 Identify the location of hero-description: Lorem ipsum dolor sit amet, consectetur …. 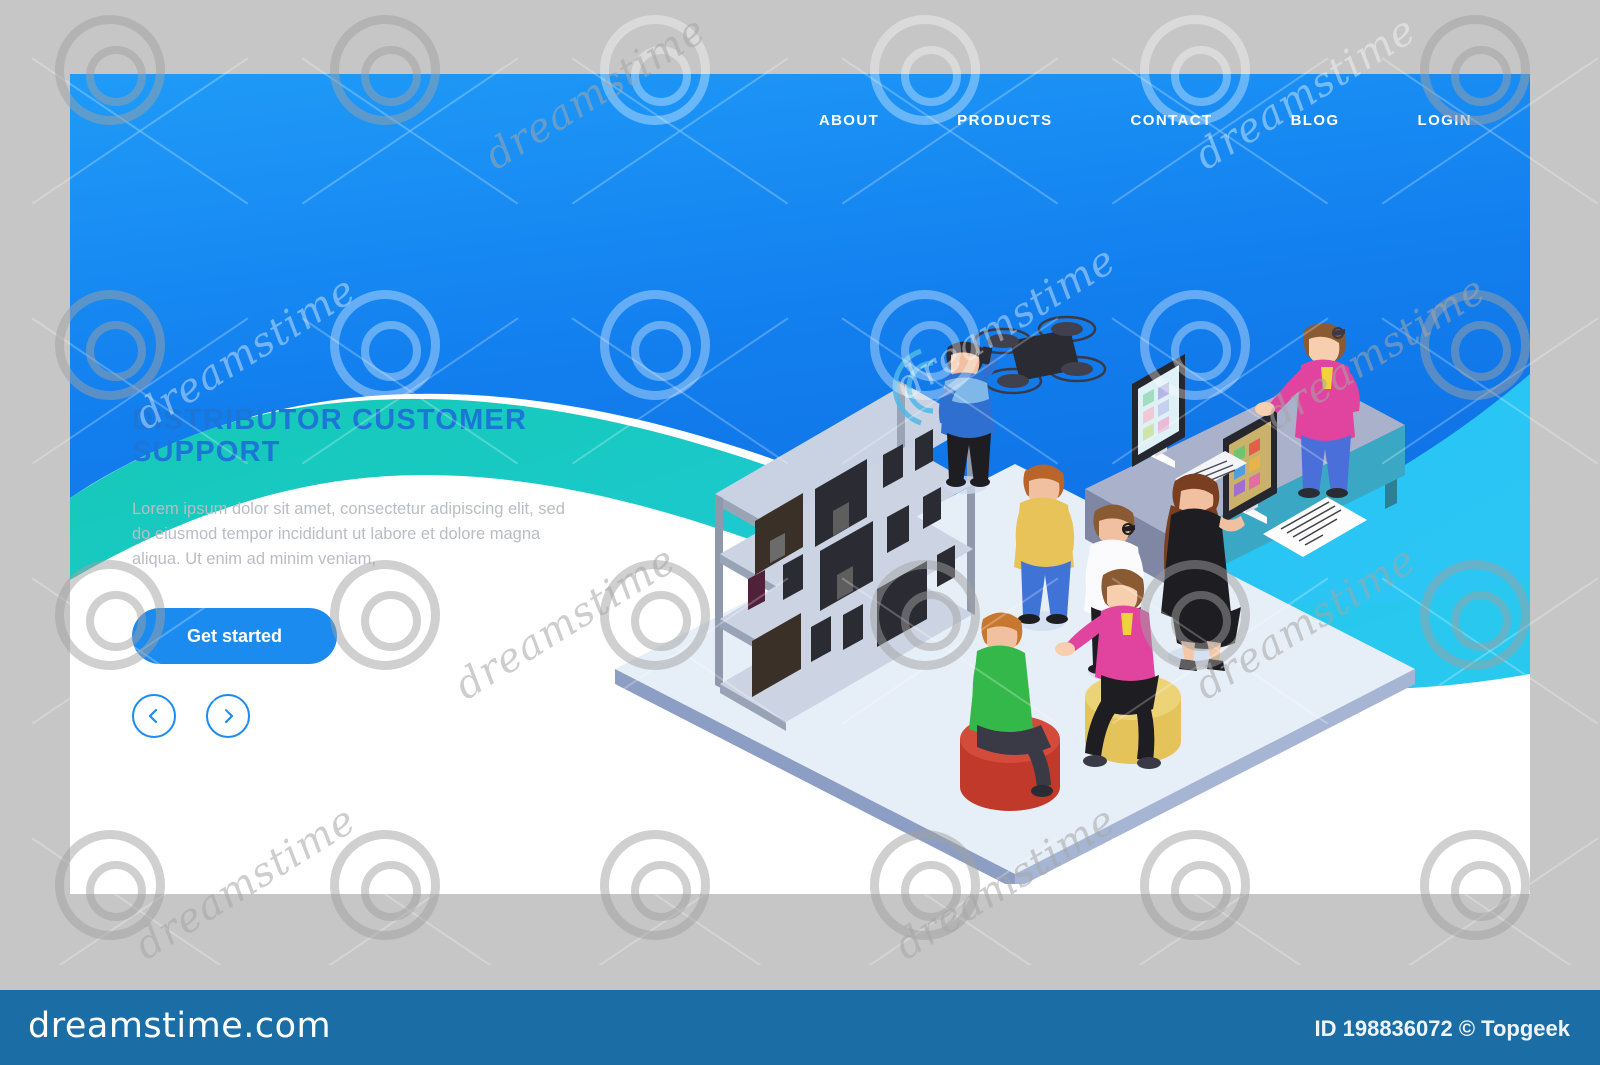
(348, 534).